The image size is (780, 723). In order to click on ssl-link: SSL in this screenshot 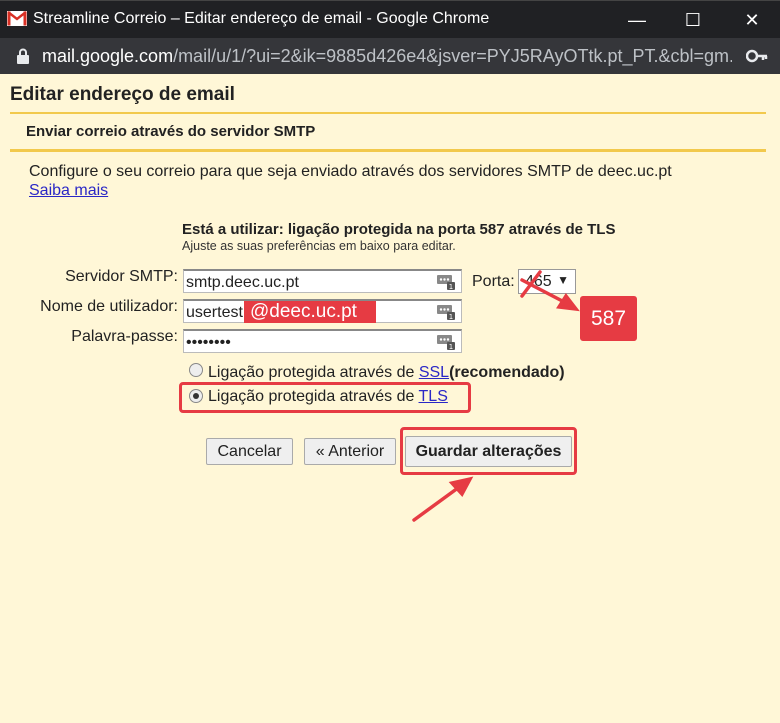, I will do `click(434, 372)`.